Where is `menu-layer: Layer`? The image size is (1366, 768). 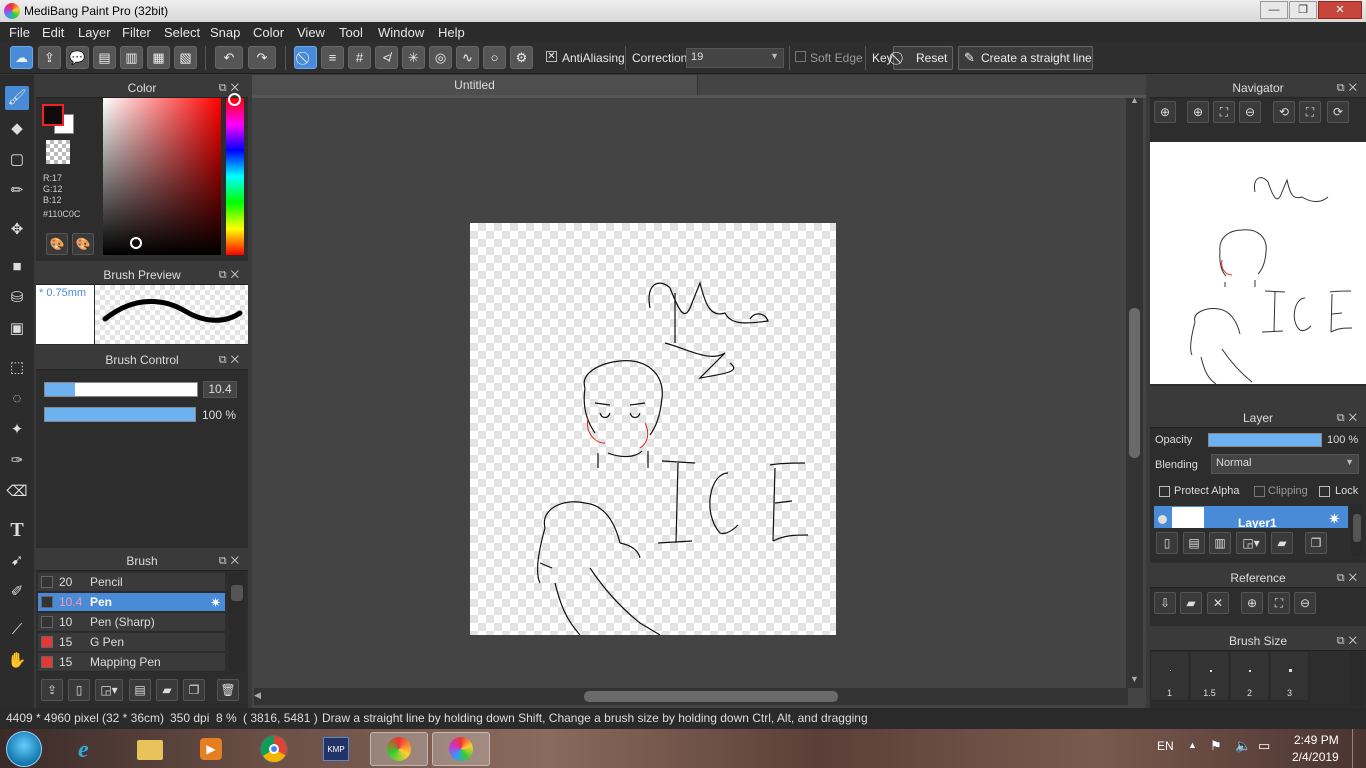
menu-layer: Layer is located at coordinates (94, 32).